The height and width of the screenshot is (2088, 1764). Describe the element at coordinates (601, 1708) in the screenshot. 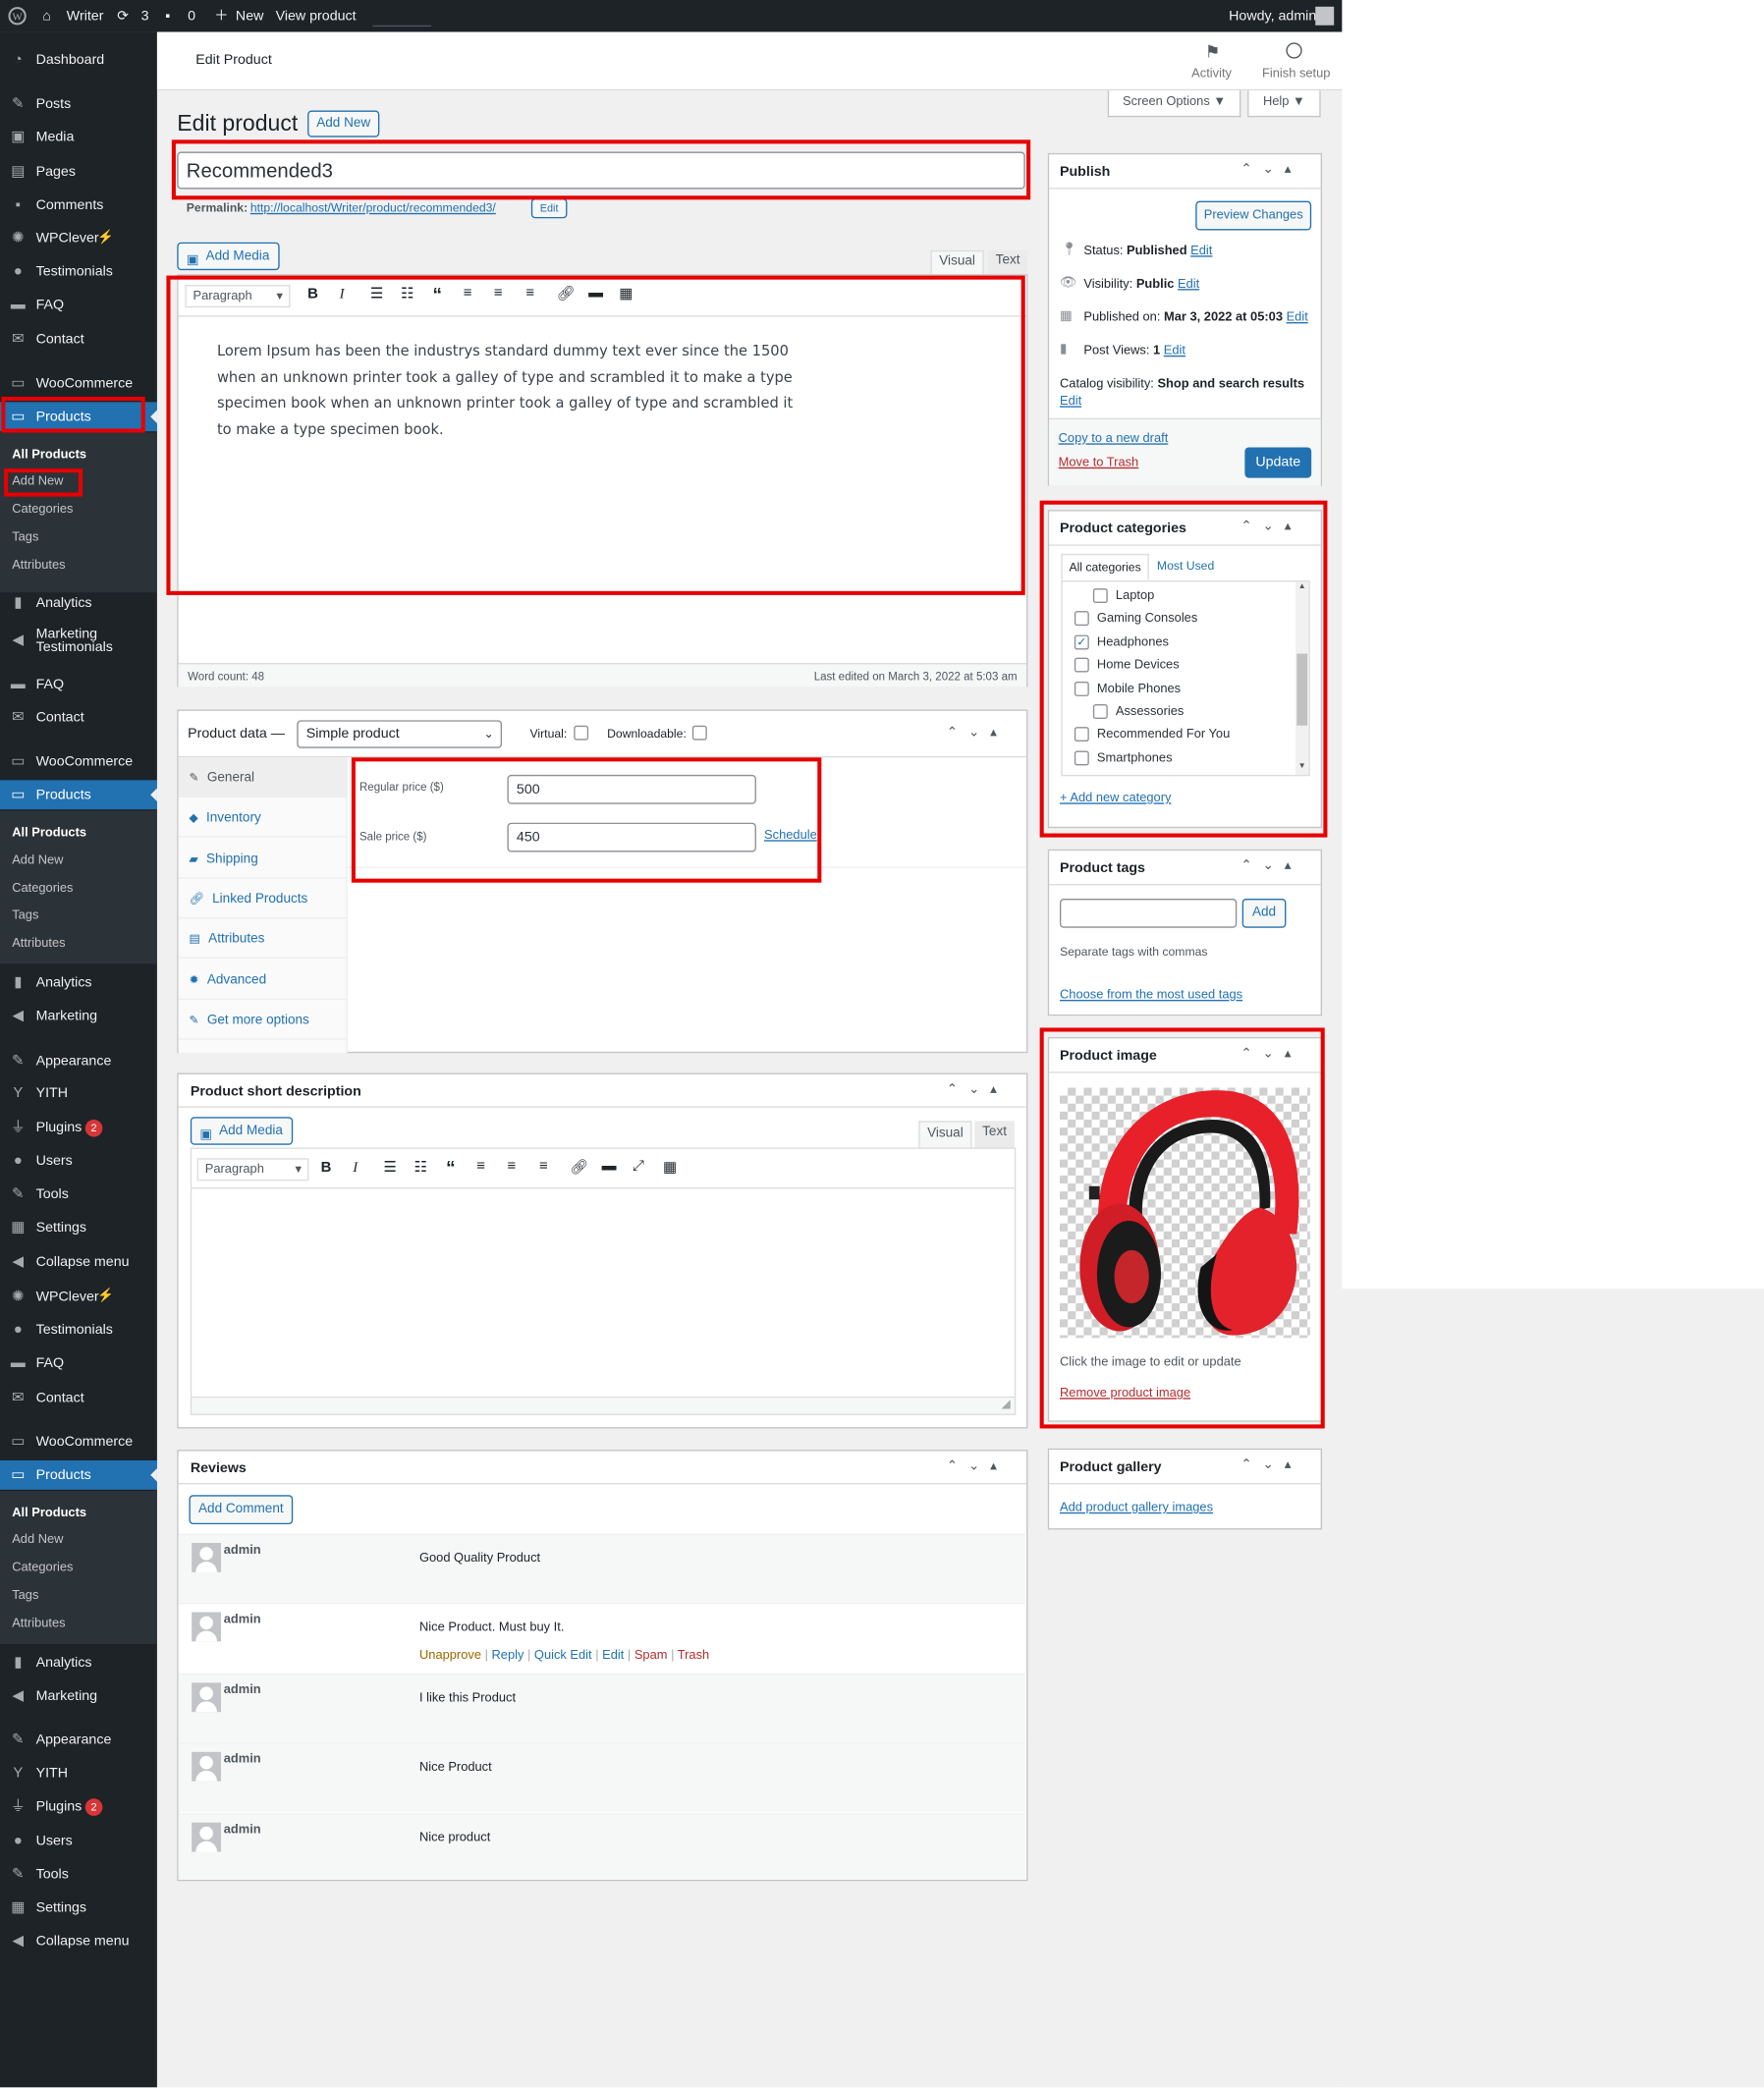

I see `review-row: admin I like this Product` at that location.